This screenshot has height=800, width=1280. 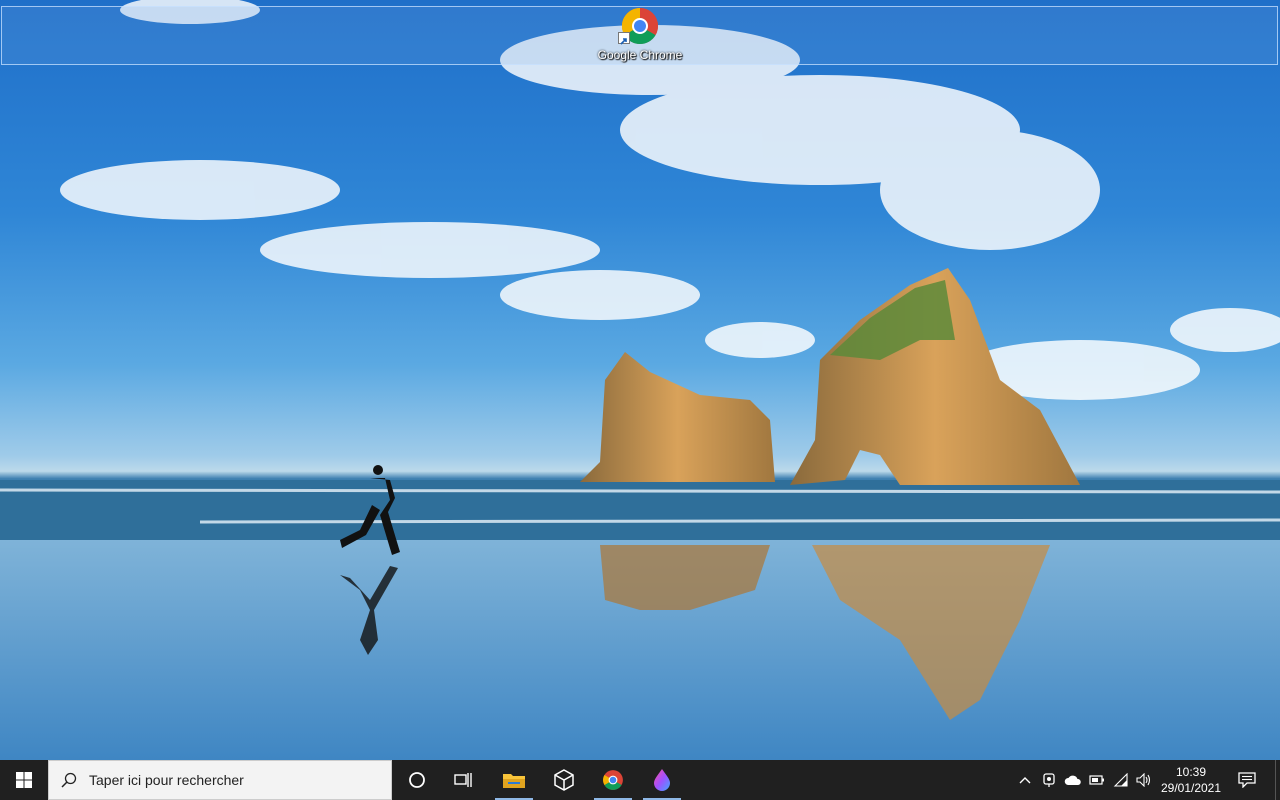 I want to click on tray-meet-now, so click(x=1049, y=780).